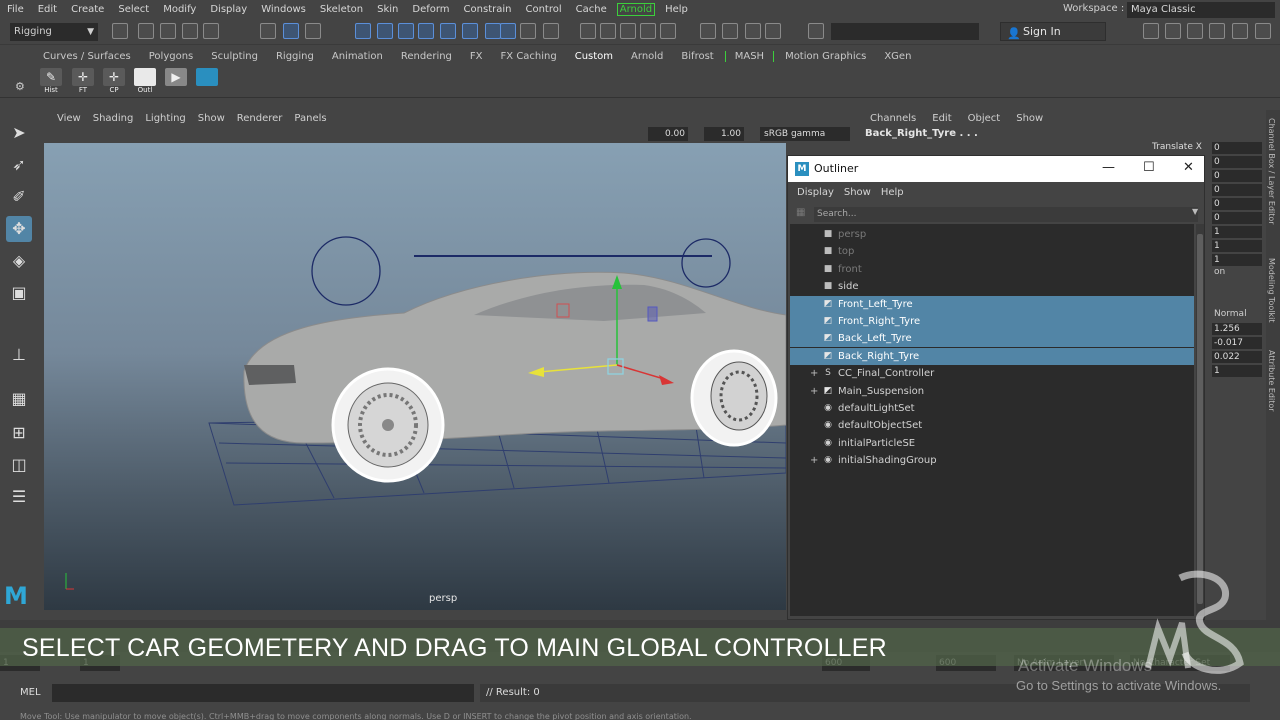  I want to click on chevron-down-icon: ▼, so click(1195, 211).